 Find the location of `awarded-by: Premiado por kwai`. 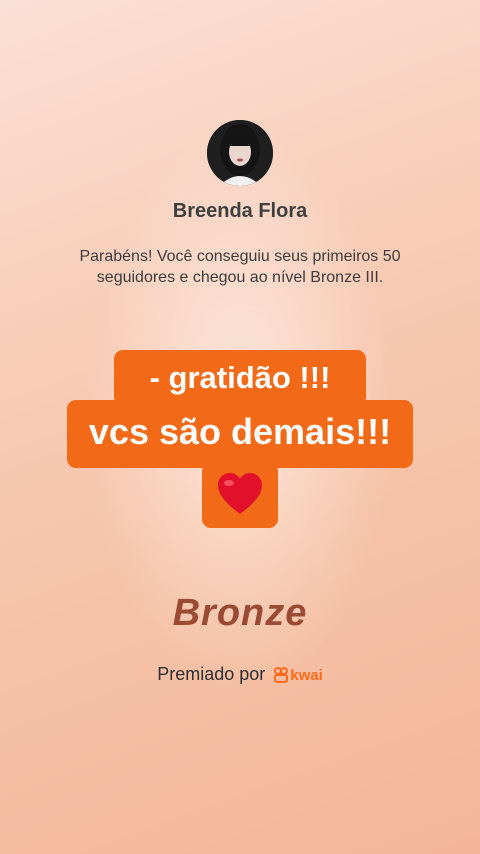

awarded-by: Premiado por kwai is located at coordinates (240, 674).